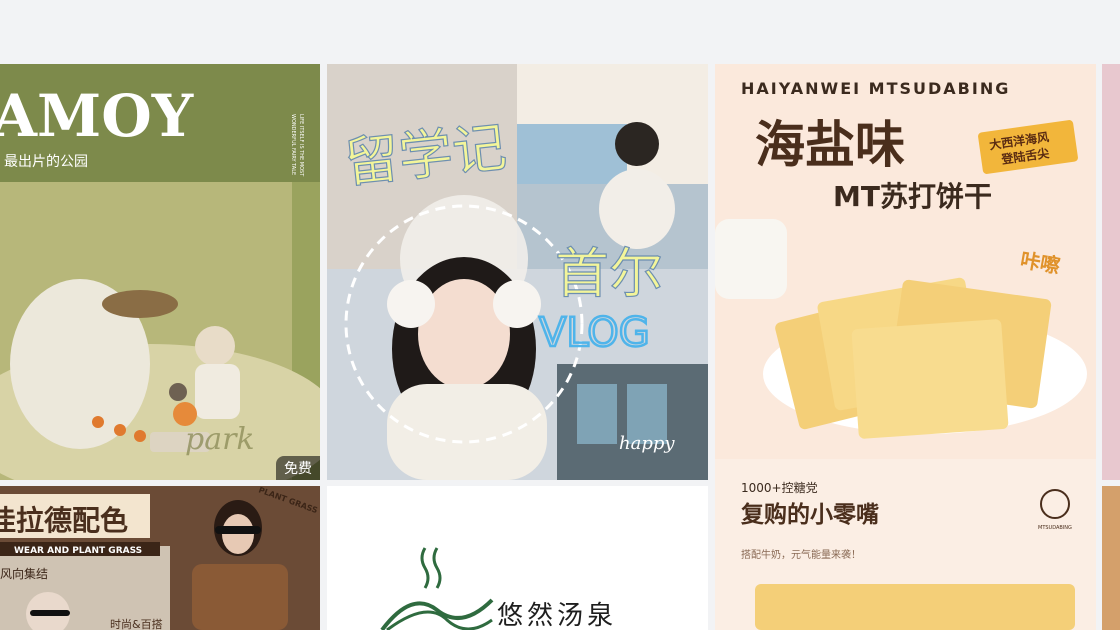  Describe the element at coordinates (809, 514) in the screenshot. I see `card-cracker-tagline: 复购的小零嘴` at that location.